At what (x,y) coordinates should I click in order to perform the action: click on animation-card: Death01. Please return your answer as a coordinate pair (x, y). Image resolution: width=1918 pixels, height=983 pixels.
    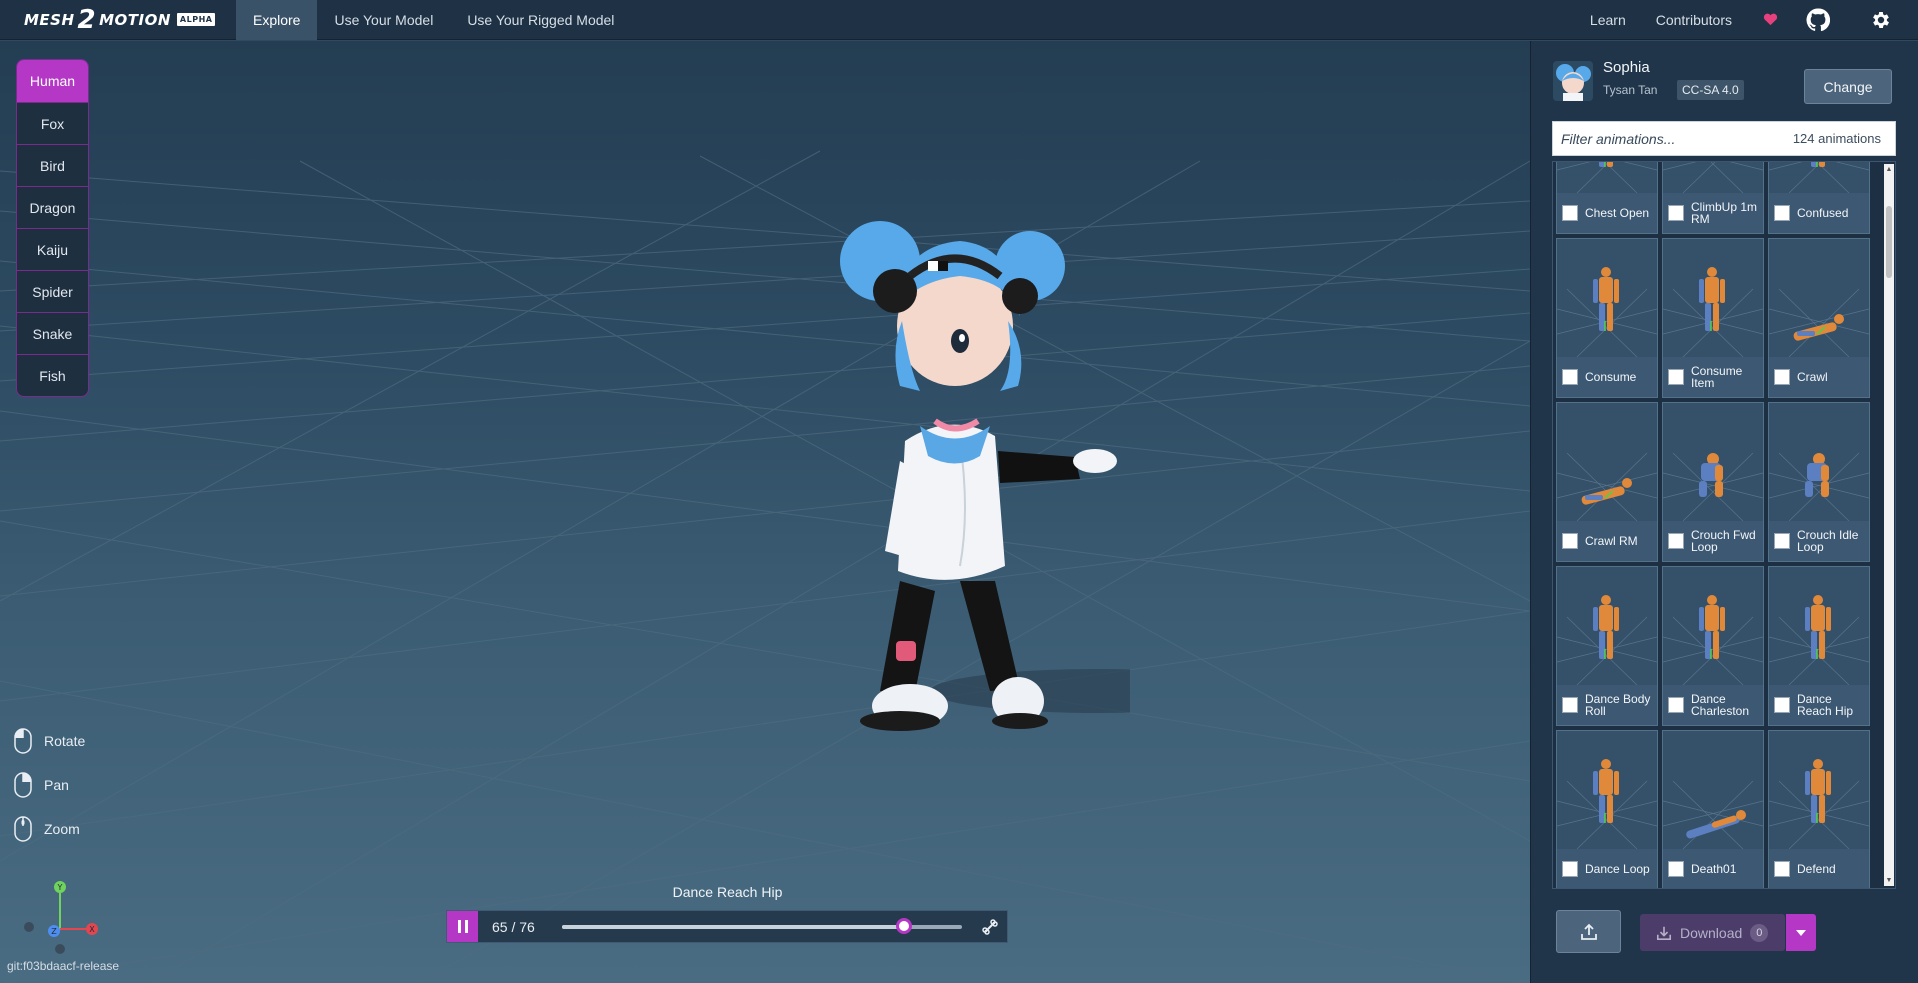
    Looking at the image, I should click on (1713, 809).